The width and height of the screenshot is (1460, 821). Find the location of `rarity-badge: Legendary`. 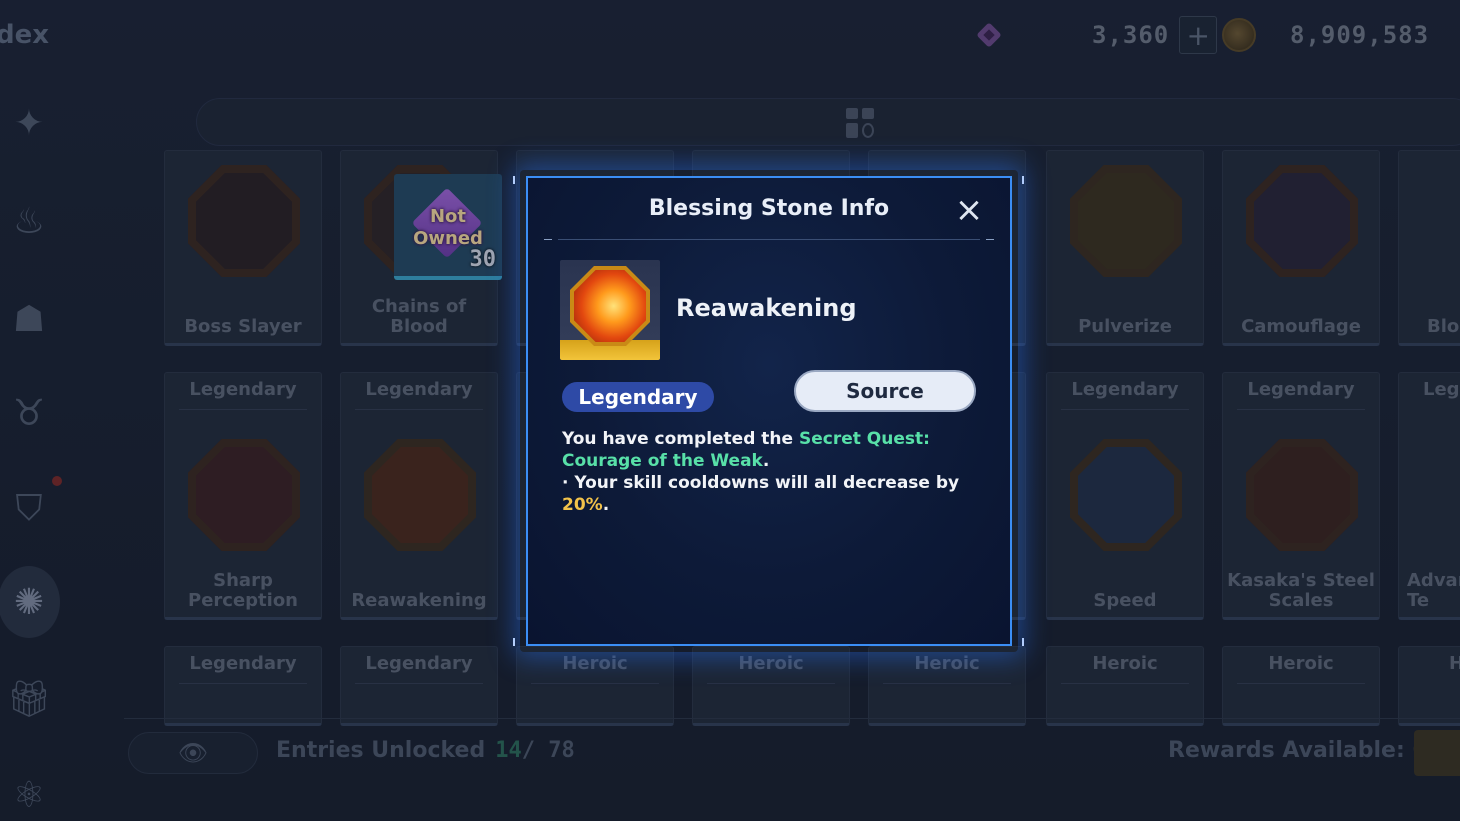

rarity-badge: Legendary is located at coordinates (638, 397).